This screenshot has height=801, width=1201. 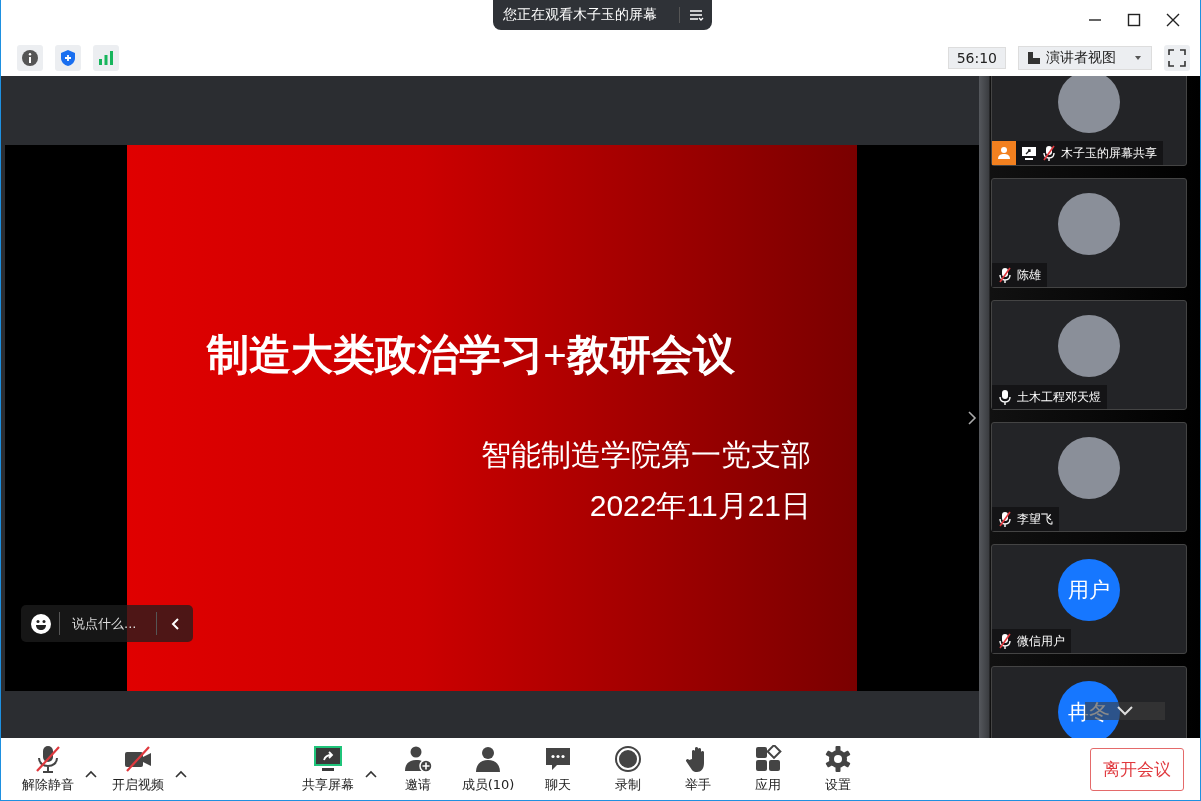 What do you see at coordinates (1004, 153) in the screenshot?
I see `host-badge-icon` at bounding box center [1004, 153].